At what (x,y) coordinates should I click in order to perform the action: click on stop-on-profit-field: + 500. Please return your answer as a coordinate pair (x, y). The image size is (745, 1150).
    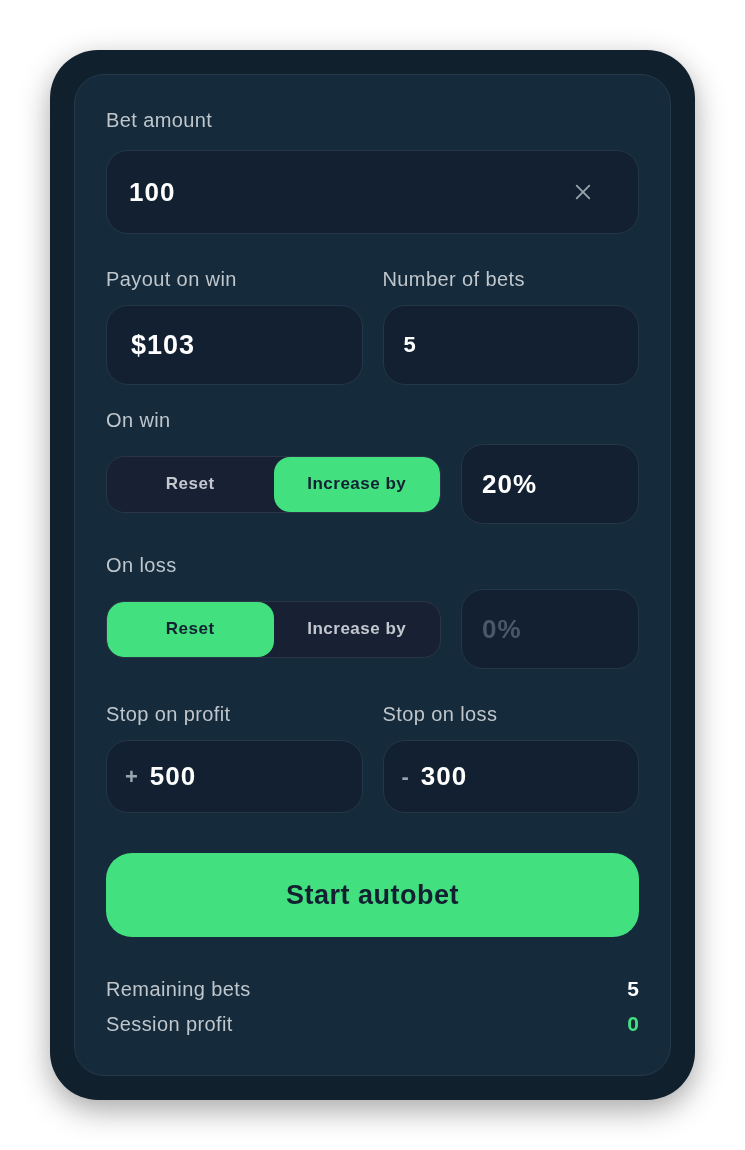
    Looking at the image, I should click on (234, 776).